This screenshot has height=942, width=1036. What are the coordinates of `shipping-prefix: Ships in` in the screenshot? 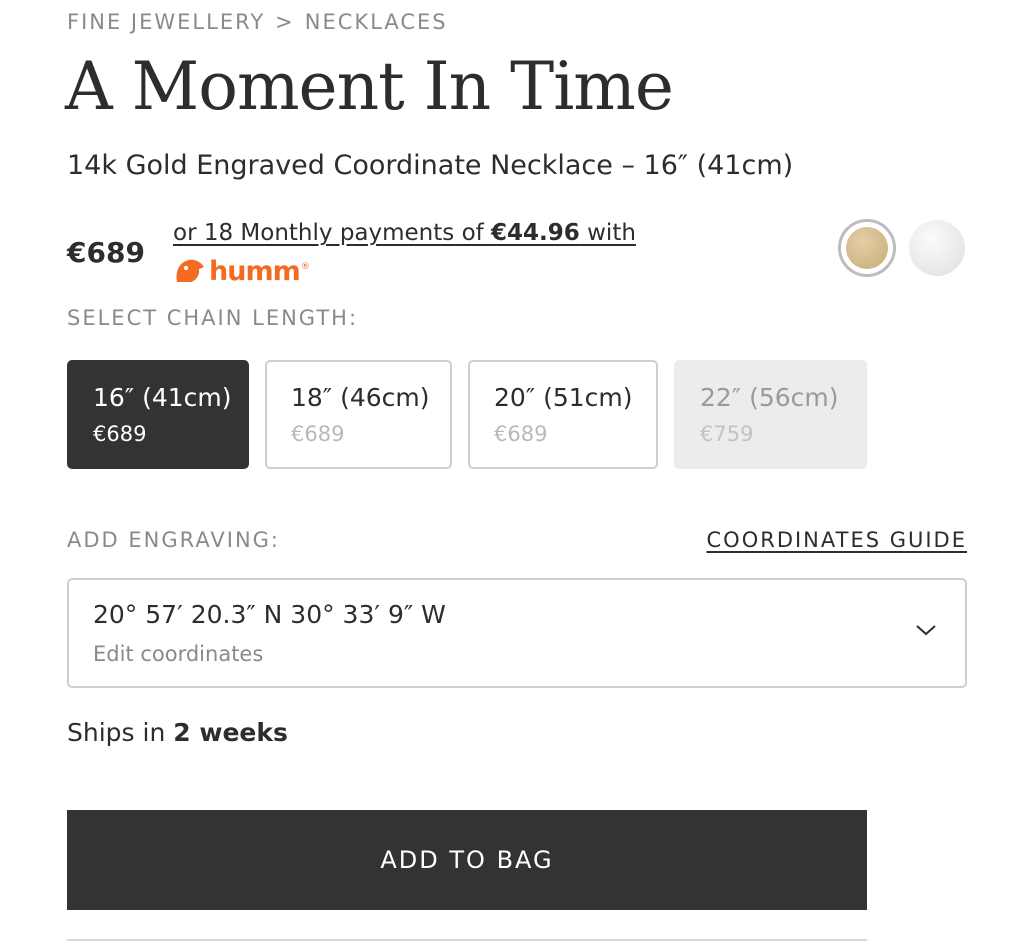 It's located at (116, 732).